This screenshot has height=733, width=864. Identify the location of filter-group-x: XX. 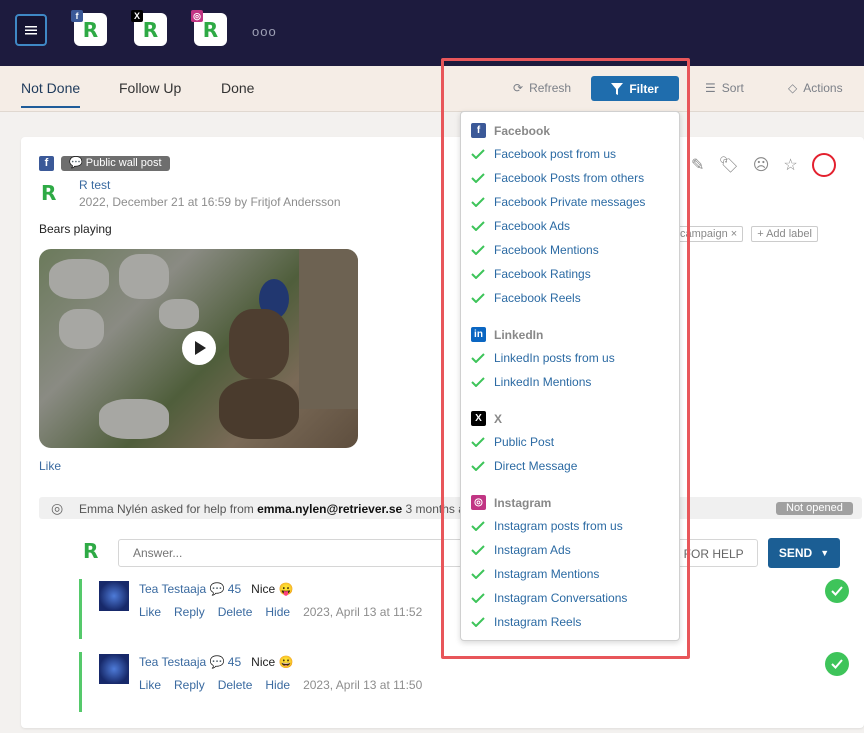
(486, 418).